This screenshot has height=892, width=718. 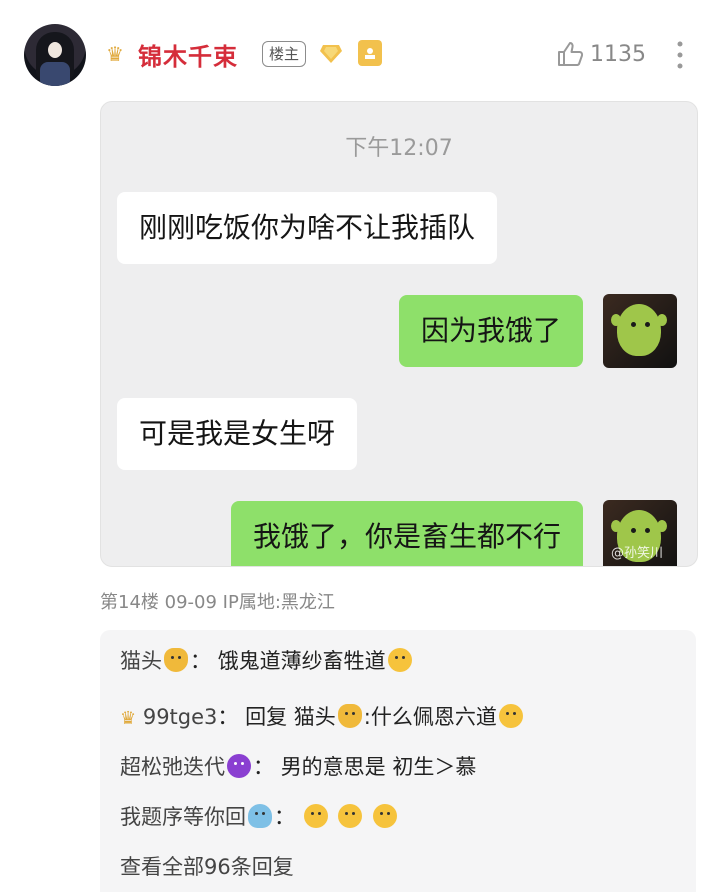 I want to click on view-all-replies-link: 查看全部96条回复, so click(x=207, y=867).